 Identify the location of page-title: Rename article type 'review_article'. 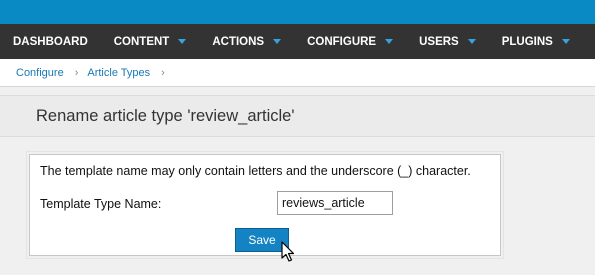
(165, 115).